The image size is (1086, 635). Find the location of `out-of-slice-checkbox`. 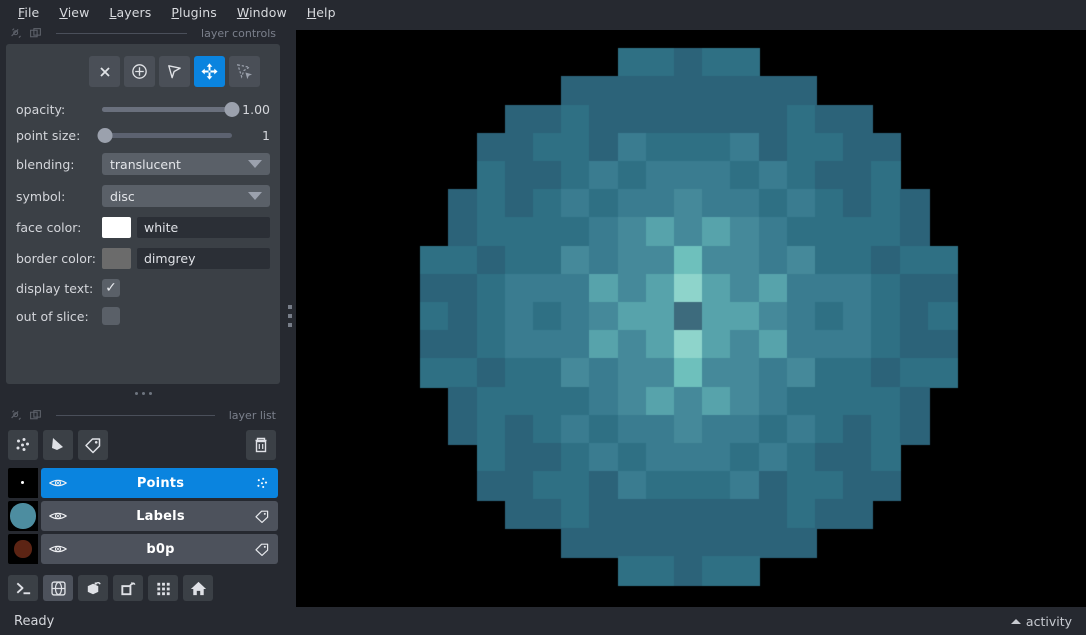

out-of-slice-checkbox is located at coordinates (111, 316).